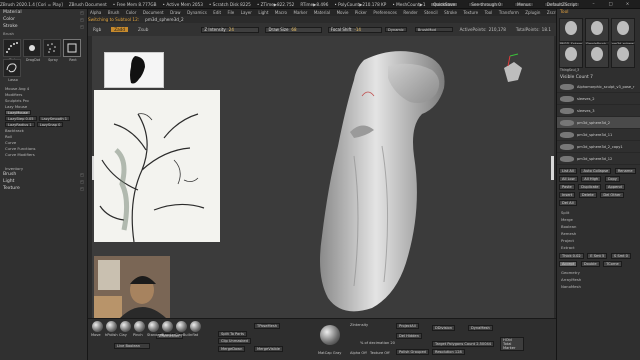 This screenshot has width=640, height=360. Describe the element at coordinates (234, 341) in the screenshot. I see `clip-unmasked-button: Clip Unmasked` at that location.